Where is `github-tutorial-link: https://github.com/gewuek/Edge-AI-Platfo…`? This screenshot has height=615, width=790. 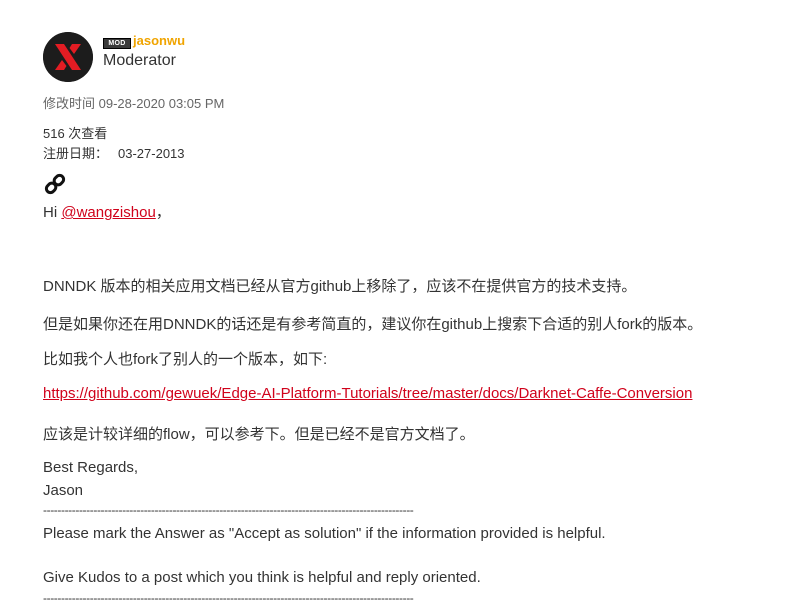
github-tutorial-link: https://github.com/gewuek/Edge-AI-Platfo… is located at coordinates (367, 393).